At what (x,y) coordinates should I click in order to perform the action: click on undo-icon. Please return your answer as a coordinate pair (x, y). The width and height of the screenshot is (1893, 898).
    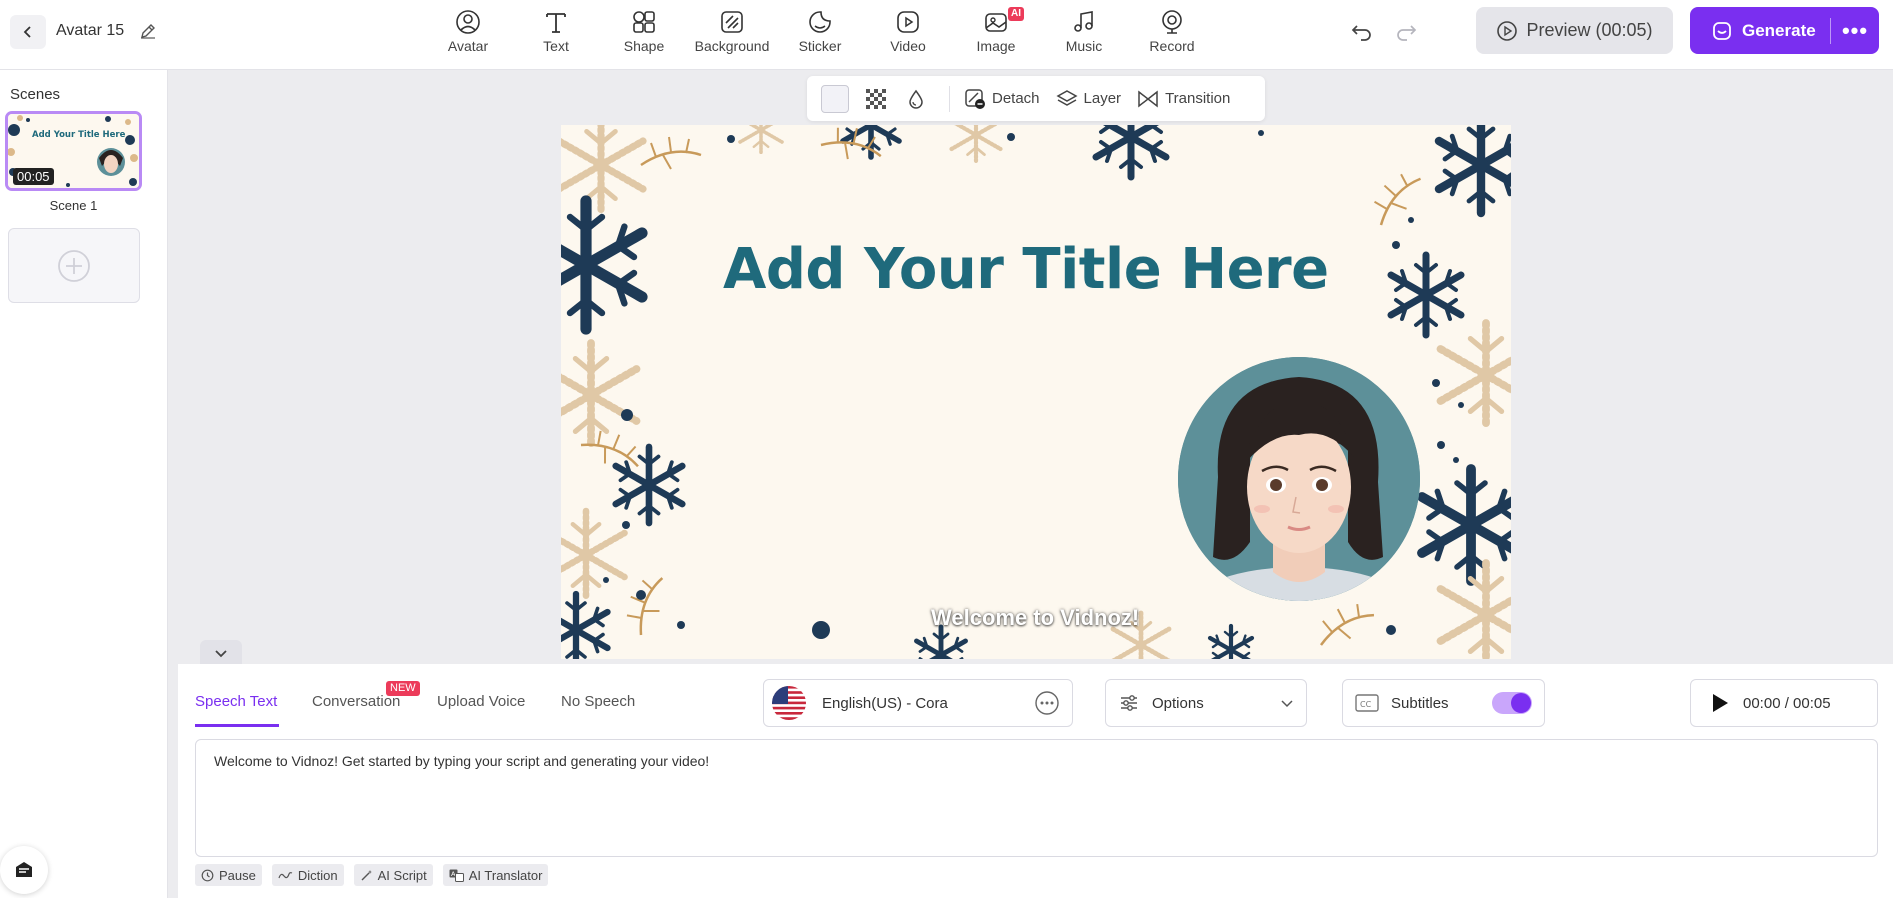
    Looking at the image, I should click on (1362, 32).